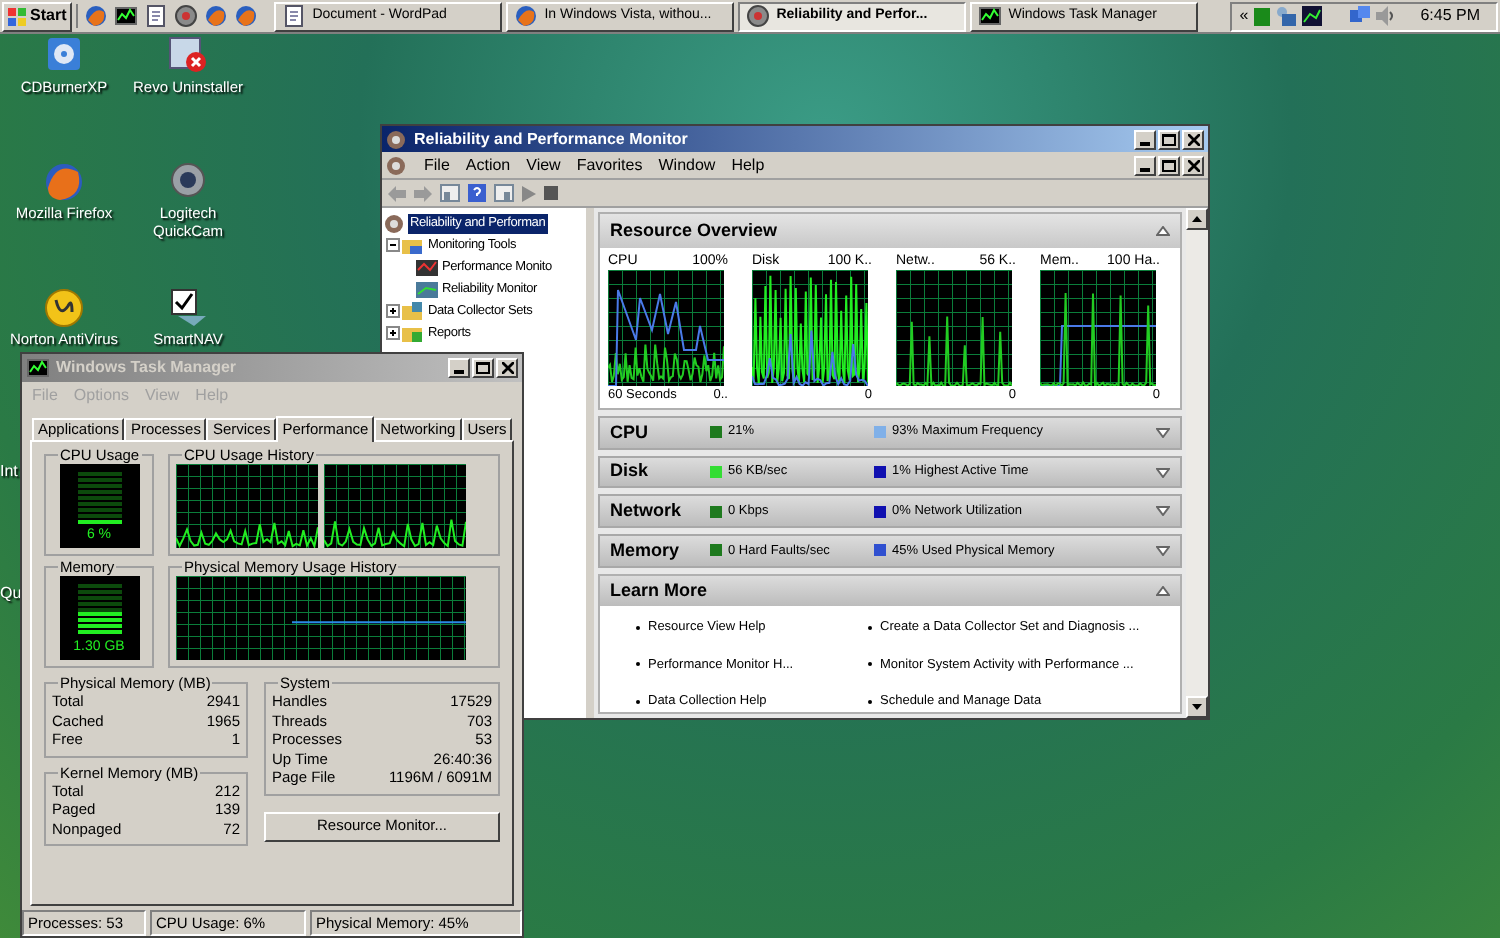 The width and height of the screenshot is (1500, 938). Describe the element at coordinates (609, 165) in the screenshot. I see `menu-item: Favorites` at that location.